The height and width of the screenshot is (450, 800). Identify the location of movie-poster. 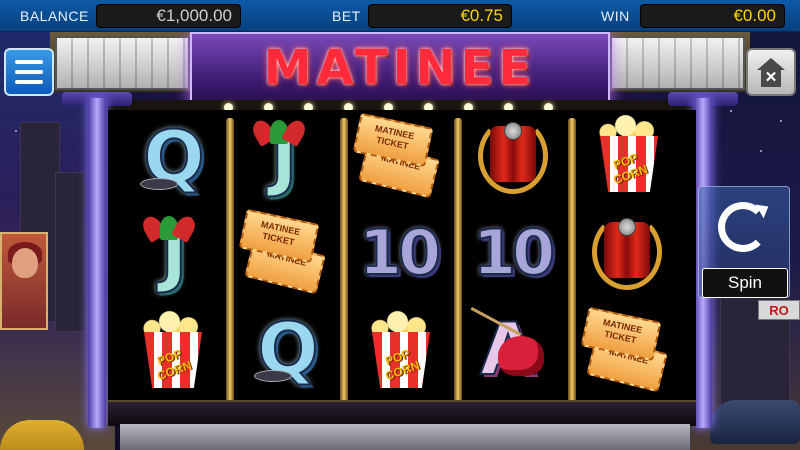
(24, 281).